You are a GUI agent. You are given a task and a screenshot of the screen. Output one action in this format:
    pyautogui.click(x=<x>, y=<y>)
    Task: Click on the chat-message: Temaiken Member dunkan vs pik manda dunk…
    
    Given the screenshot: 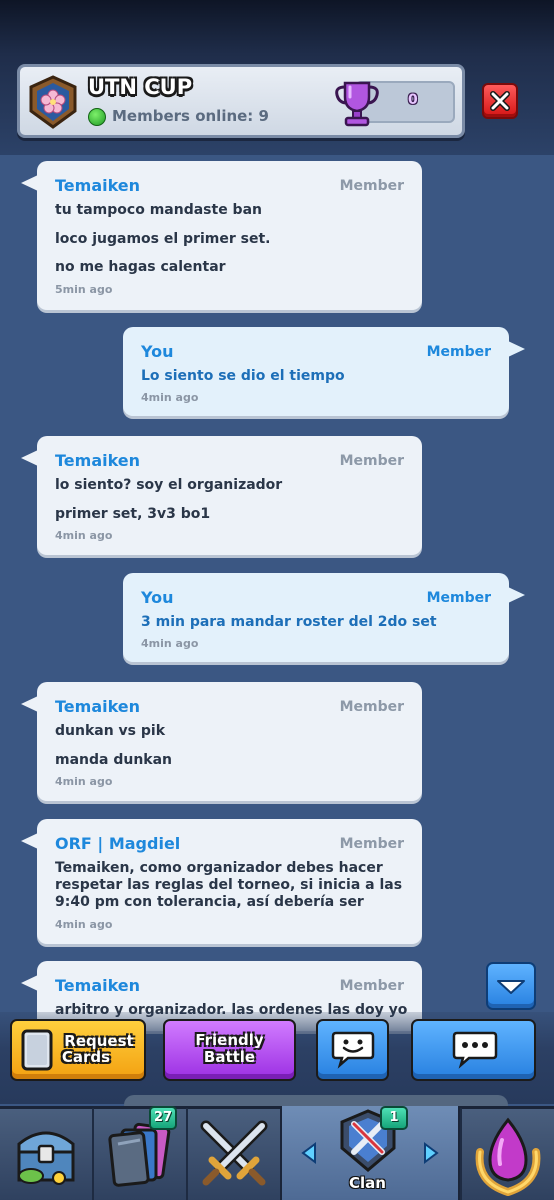 What is the action you would take?
    pyautogui.click(x=221, y=741)
    